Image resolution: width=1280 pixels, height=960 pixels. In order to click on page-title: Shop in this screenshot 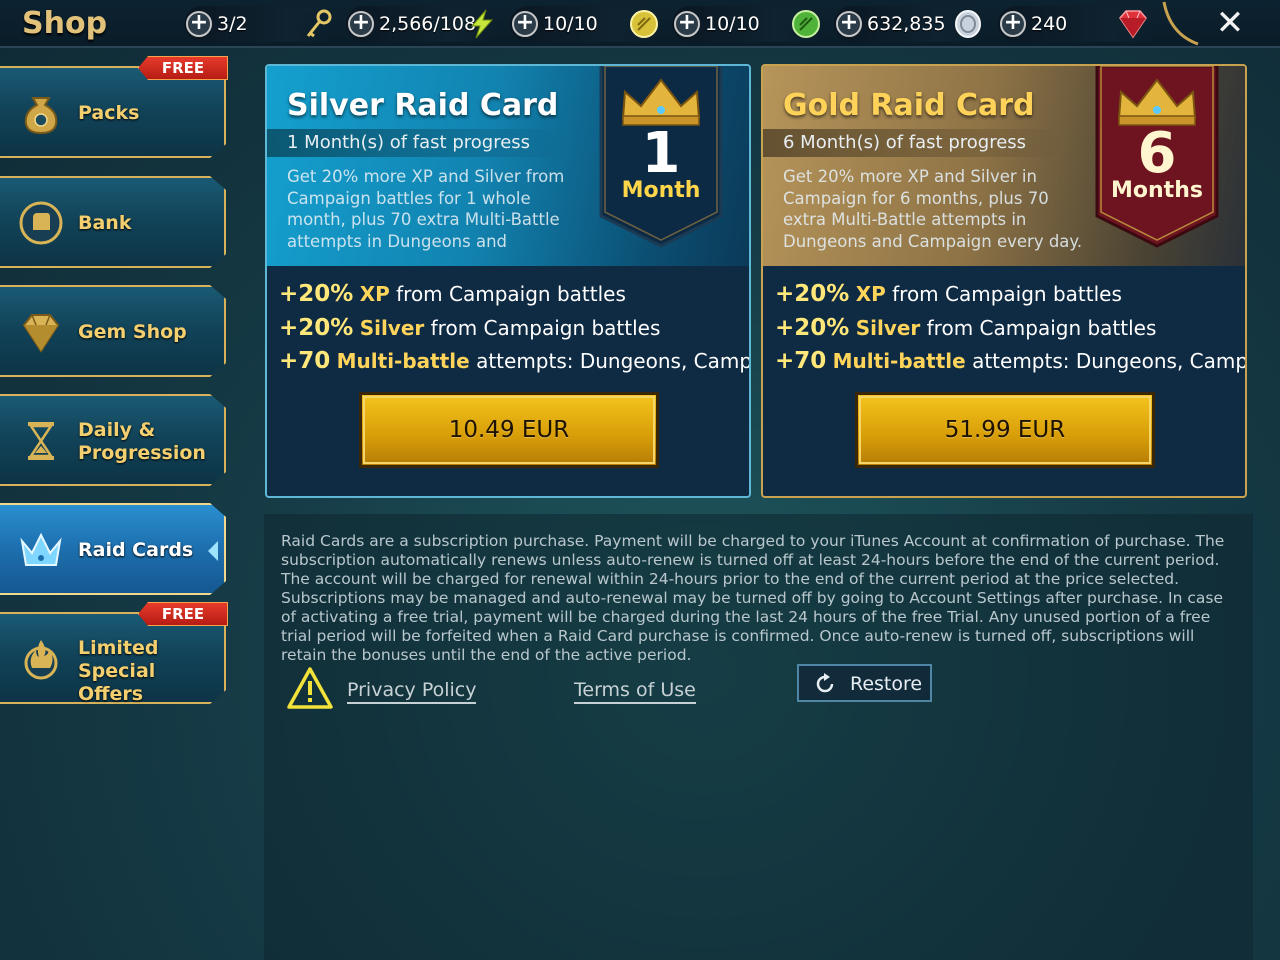, I will do `click(65, 23)`.